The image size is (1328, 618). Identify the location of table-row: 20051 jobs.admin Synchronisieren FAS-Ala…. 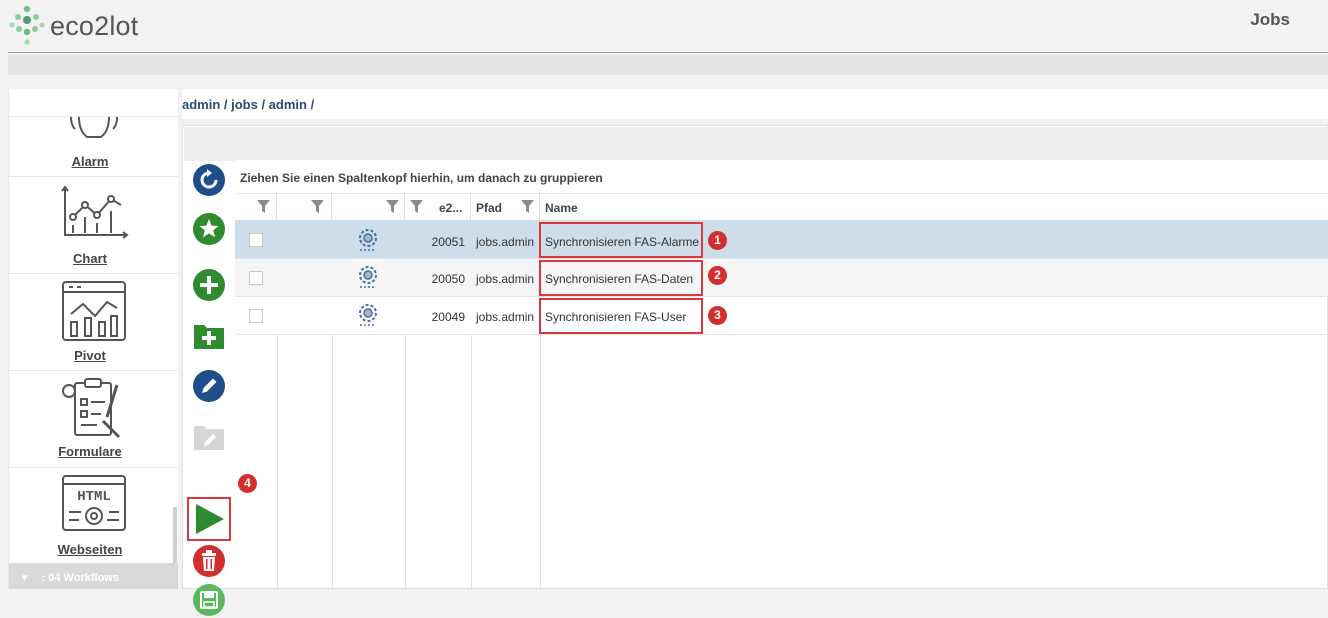
(781, 240).